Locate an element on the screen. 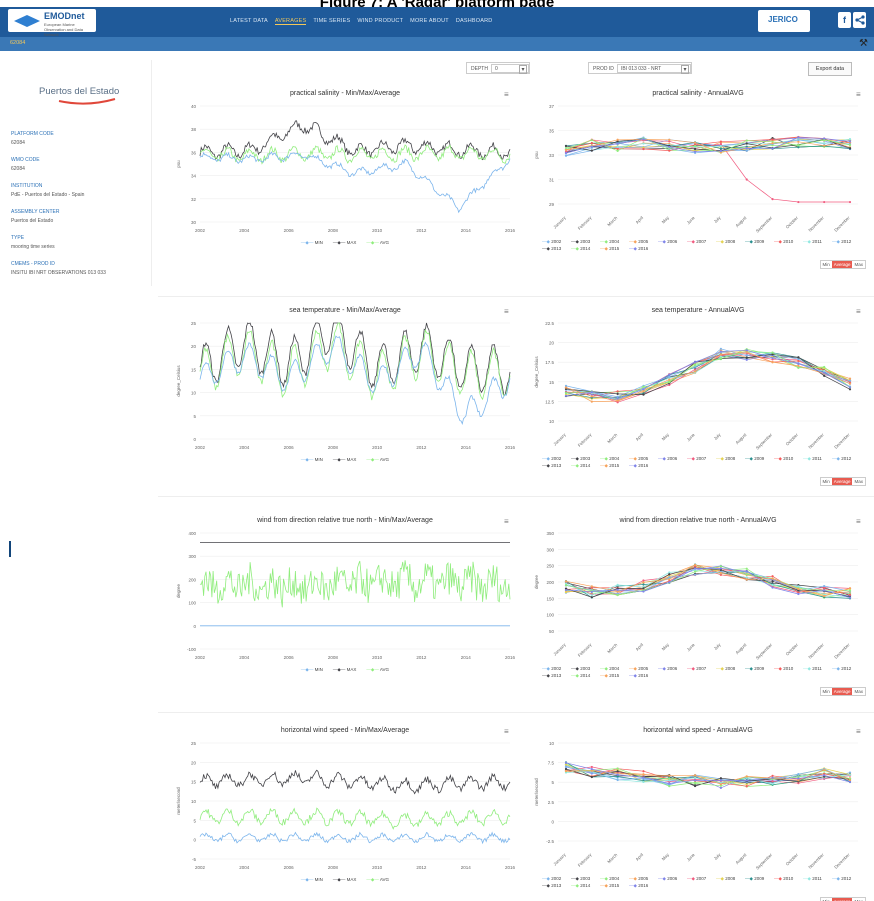  jerico-logo: JERICO is located at coordinates (784, 21).